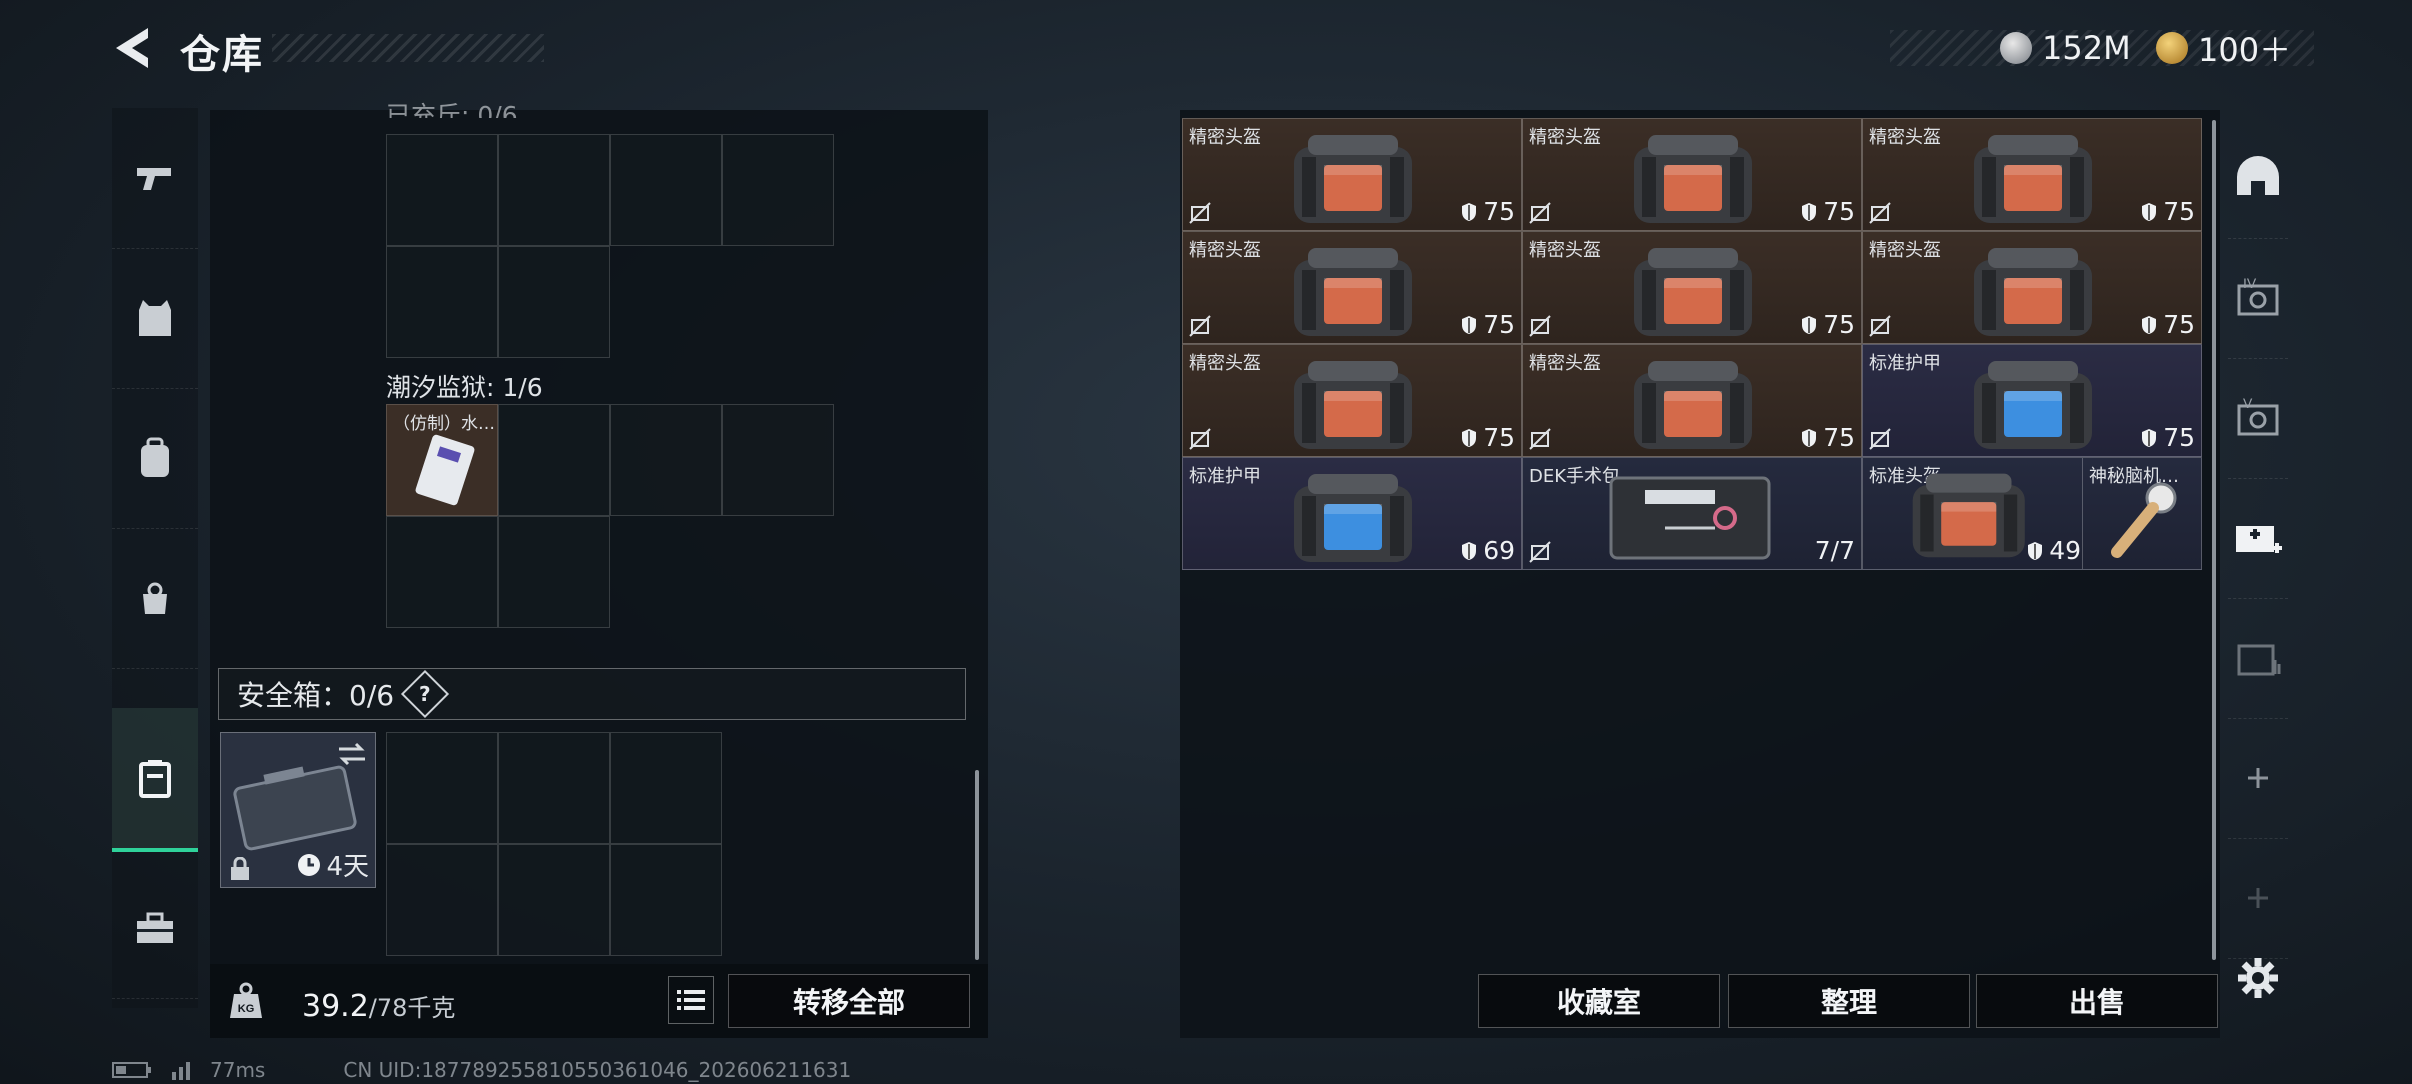 Image resolution: width=2412 pixels, height=1084 pixels. Describe the element at coordinates (155, 598) in the screenshot. I see `rail-bag` at that location.